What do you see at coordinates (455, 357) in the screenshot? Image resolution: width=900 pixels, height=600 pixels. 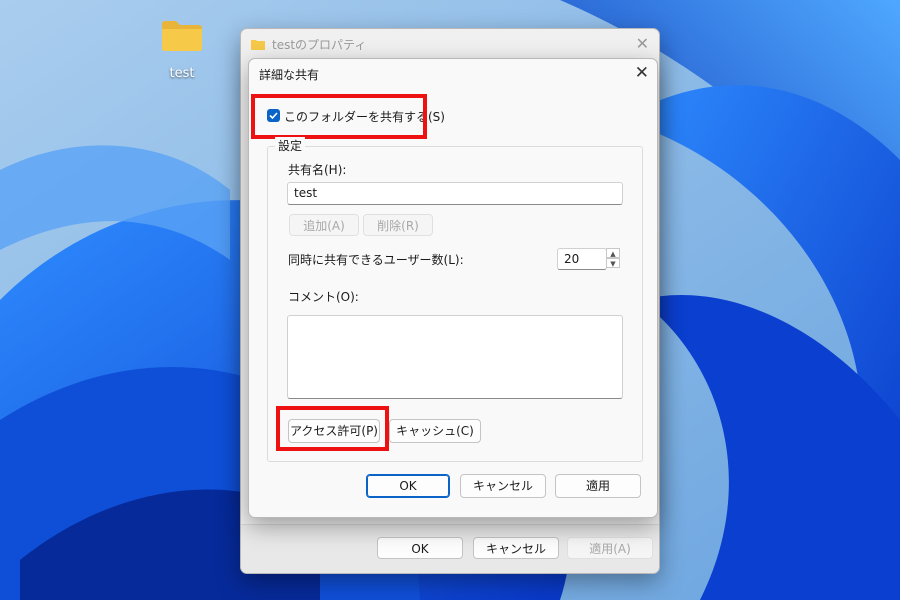 I see `comment-textarea` at bounding box center [455, 357].